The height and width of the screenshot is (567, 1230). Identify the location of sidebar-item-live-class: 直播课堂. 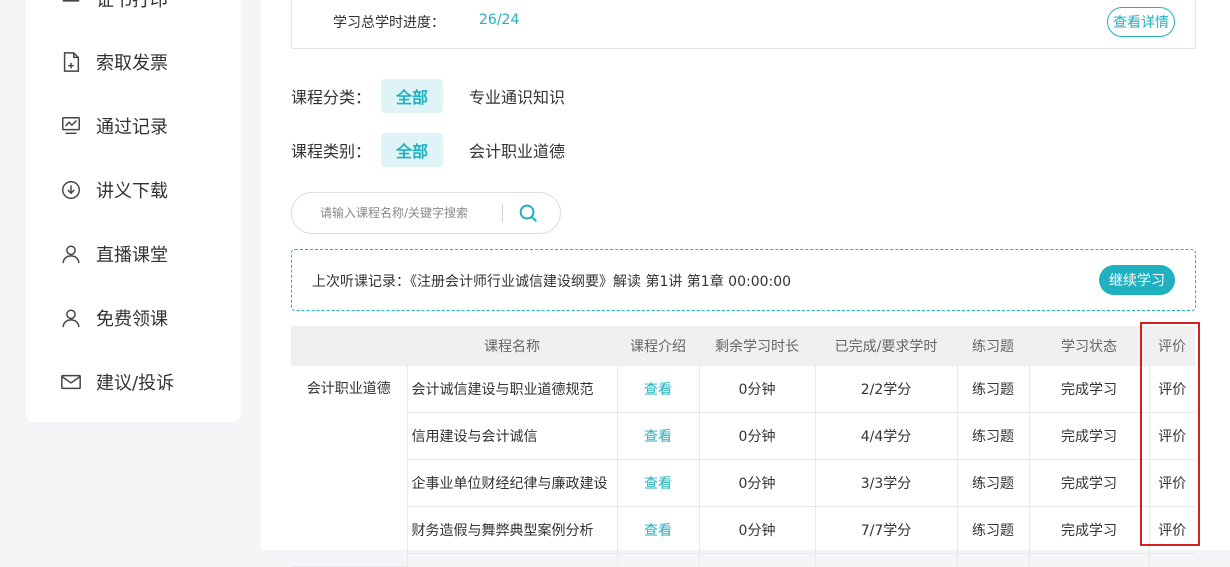
(114, 254).